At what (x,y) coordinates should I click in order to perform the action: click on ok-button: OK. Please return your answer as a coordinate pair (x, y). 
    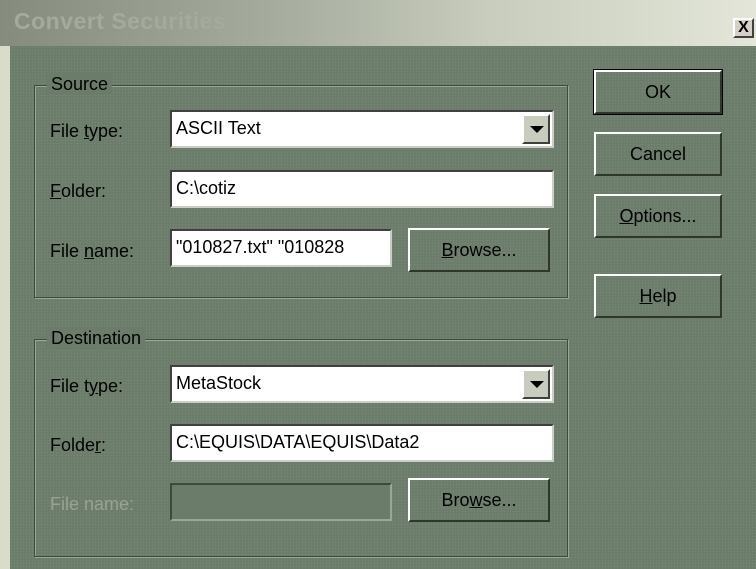
    Looking at the image, I should click on (658, 92).